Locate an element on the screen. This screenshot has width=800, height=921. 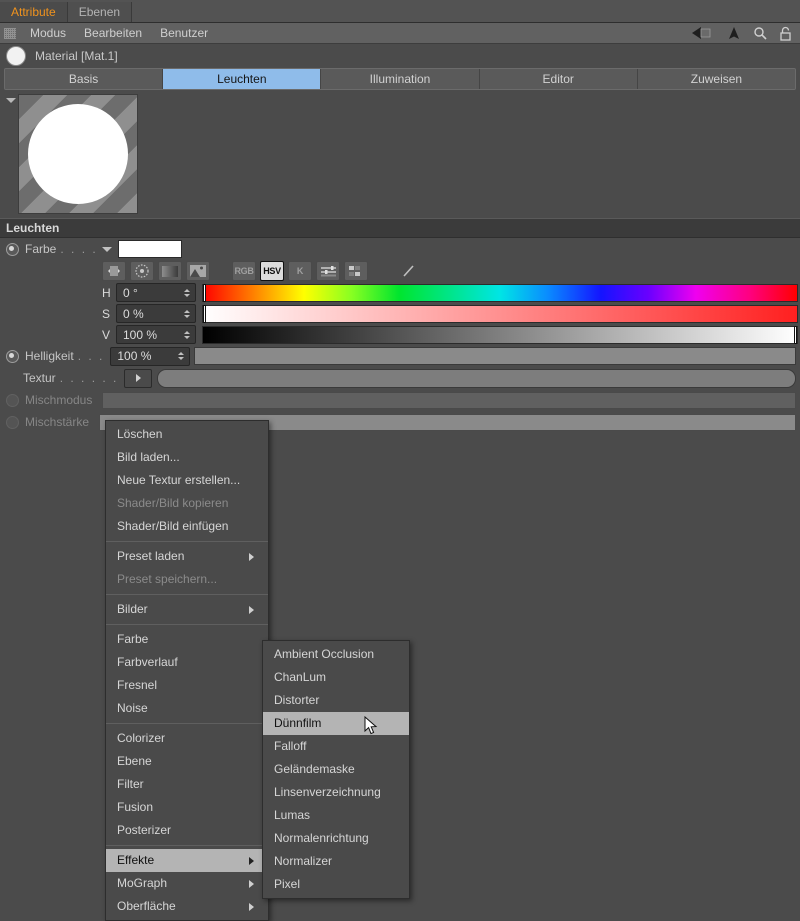
value-slider is located at coordinates (500, 334).